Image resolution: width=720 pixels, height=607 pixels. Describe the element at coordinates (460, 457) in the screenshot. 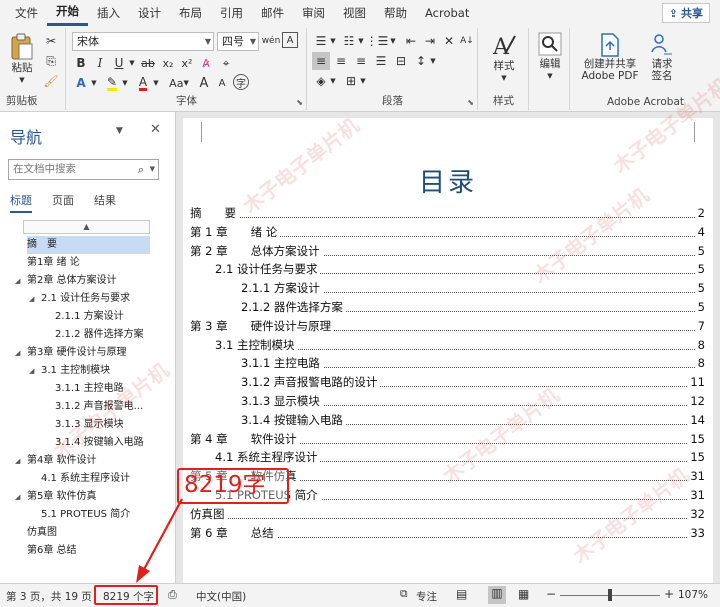

I see `toc-entry: 4.1 系统主程序设计 15` at that location.